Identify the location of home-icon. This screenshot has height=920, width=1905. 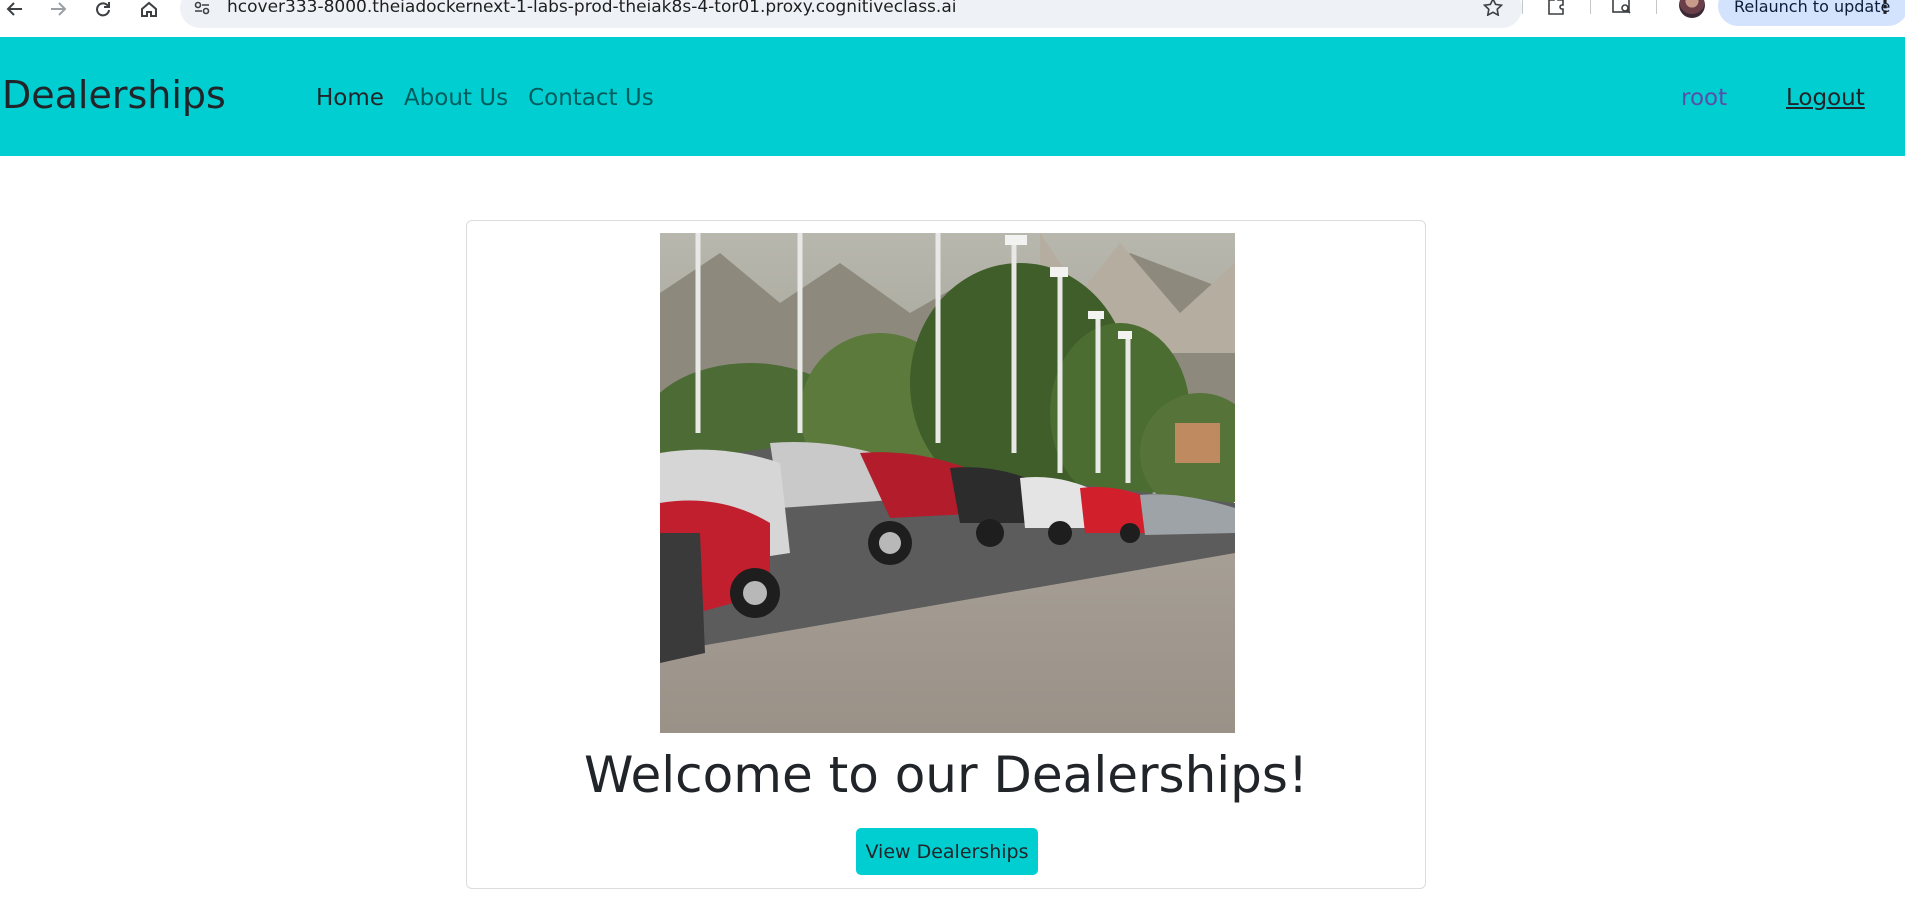
(149, 9).